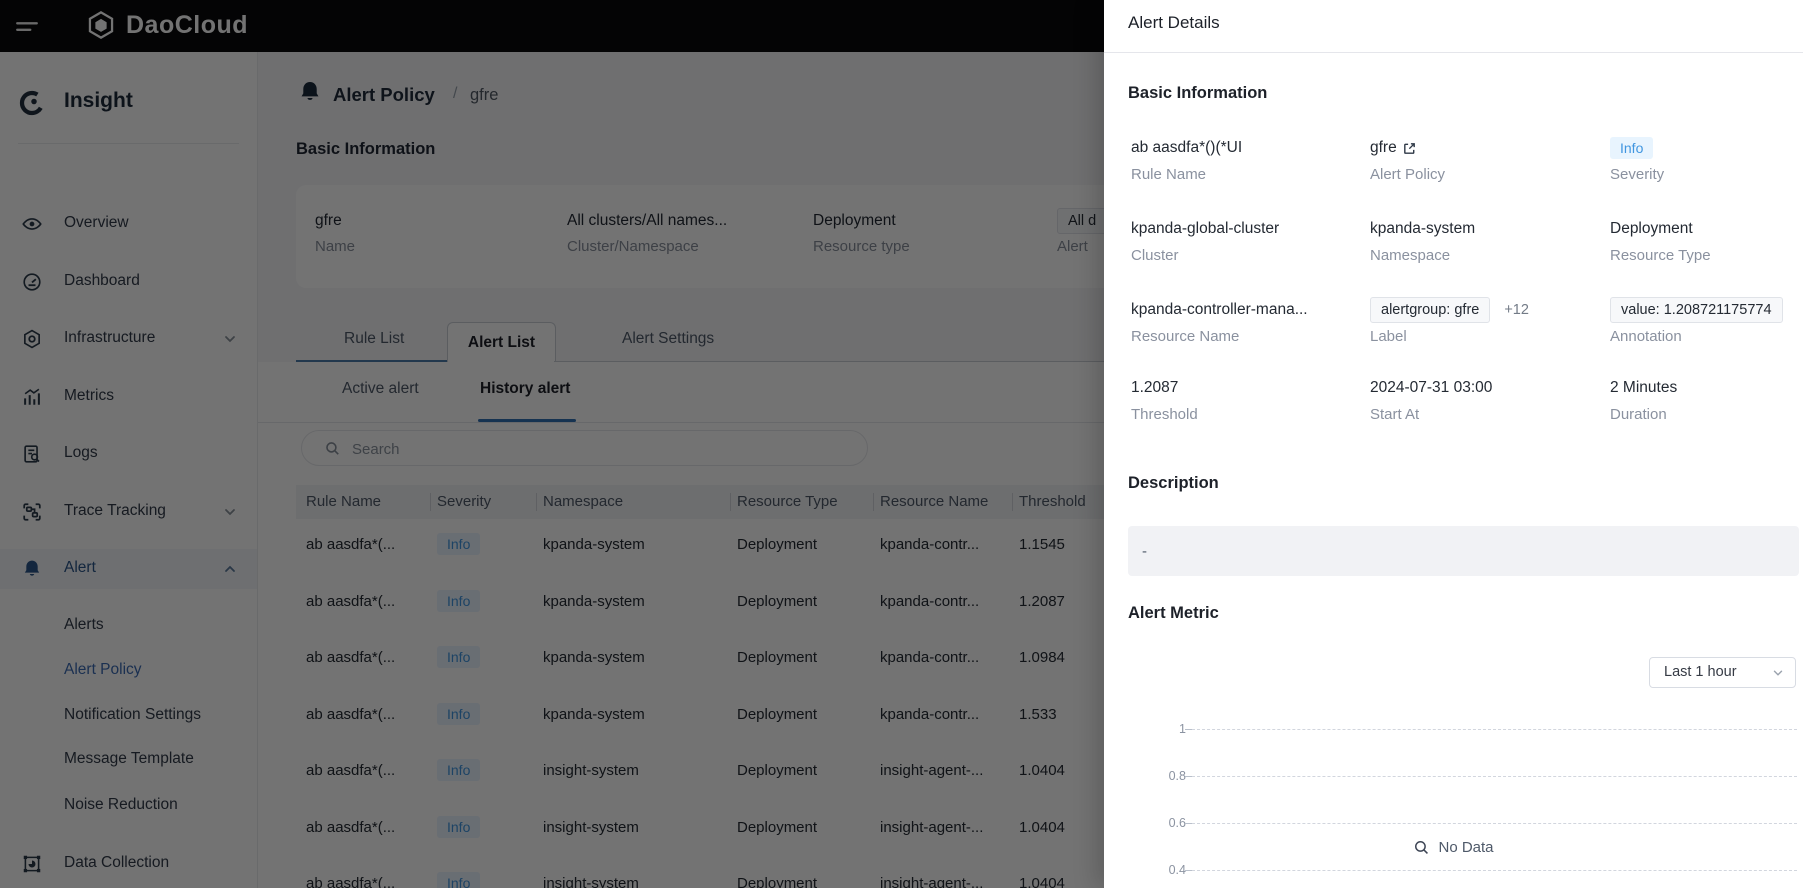 This screenshot has height=888, width=1803. What do you see at coordinates (1516, 310) in the screenshot?
I see `label-more-count: +12` at bounding box center [1516, 310].